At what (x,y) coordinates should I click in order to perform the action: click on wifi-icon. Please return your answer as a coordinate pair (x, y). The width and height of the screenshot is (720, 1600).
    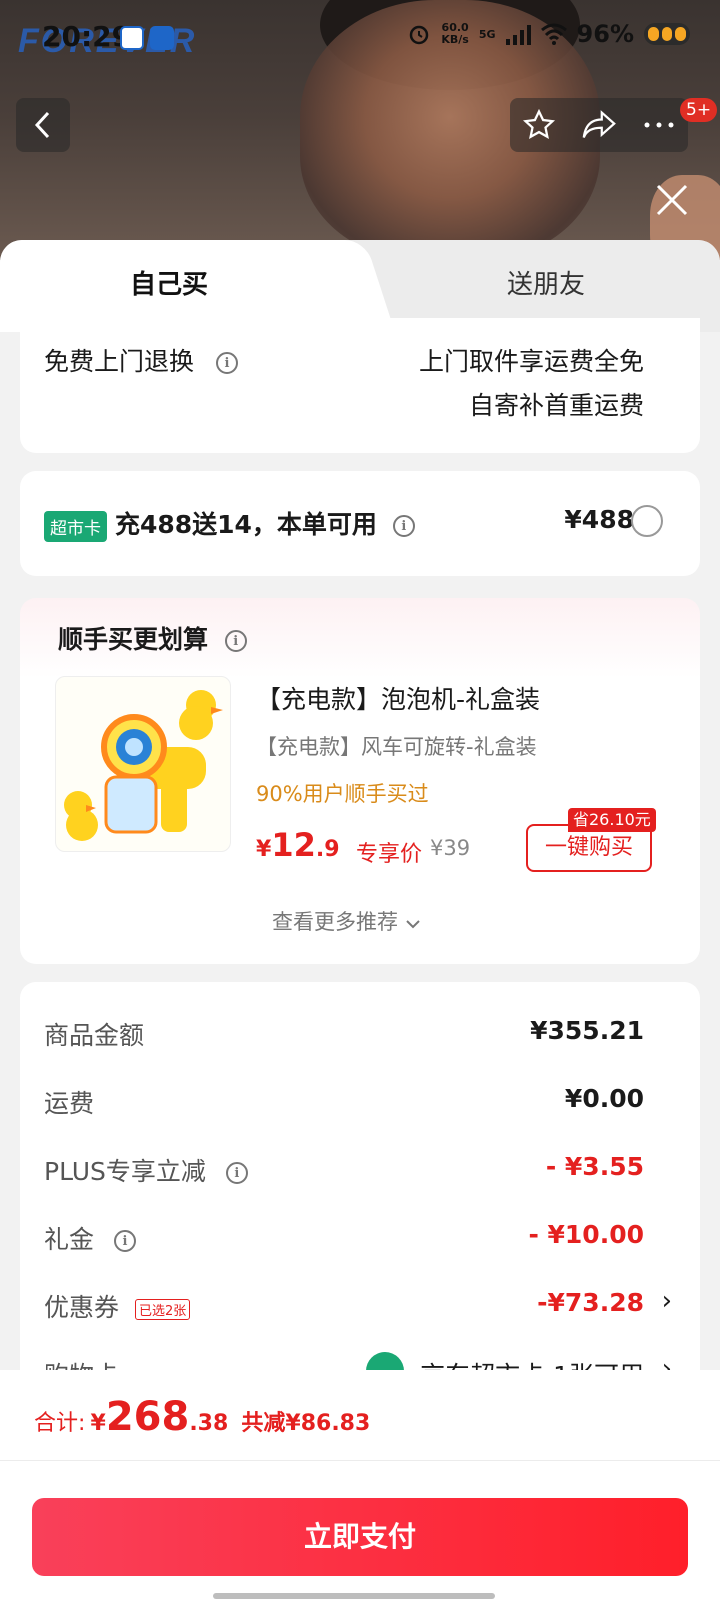
    Looking at the image, I should click on (553, 34).